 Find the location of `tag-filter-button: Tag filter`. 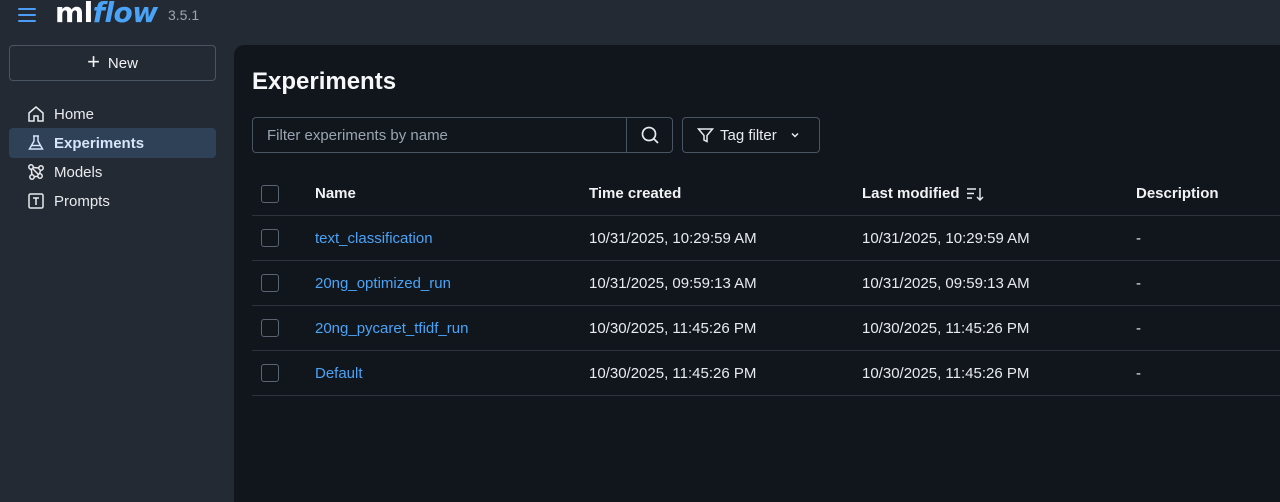

tag-filter-button: Tag filter is located at coordinates (751, 135).